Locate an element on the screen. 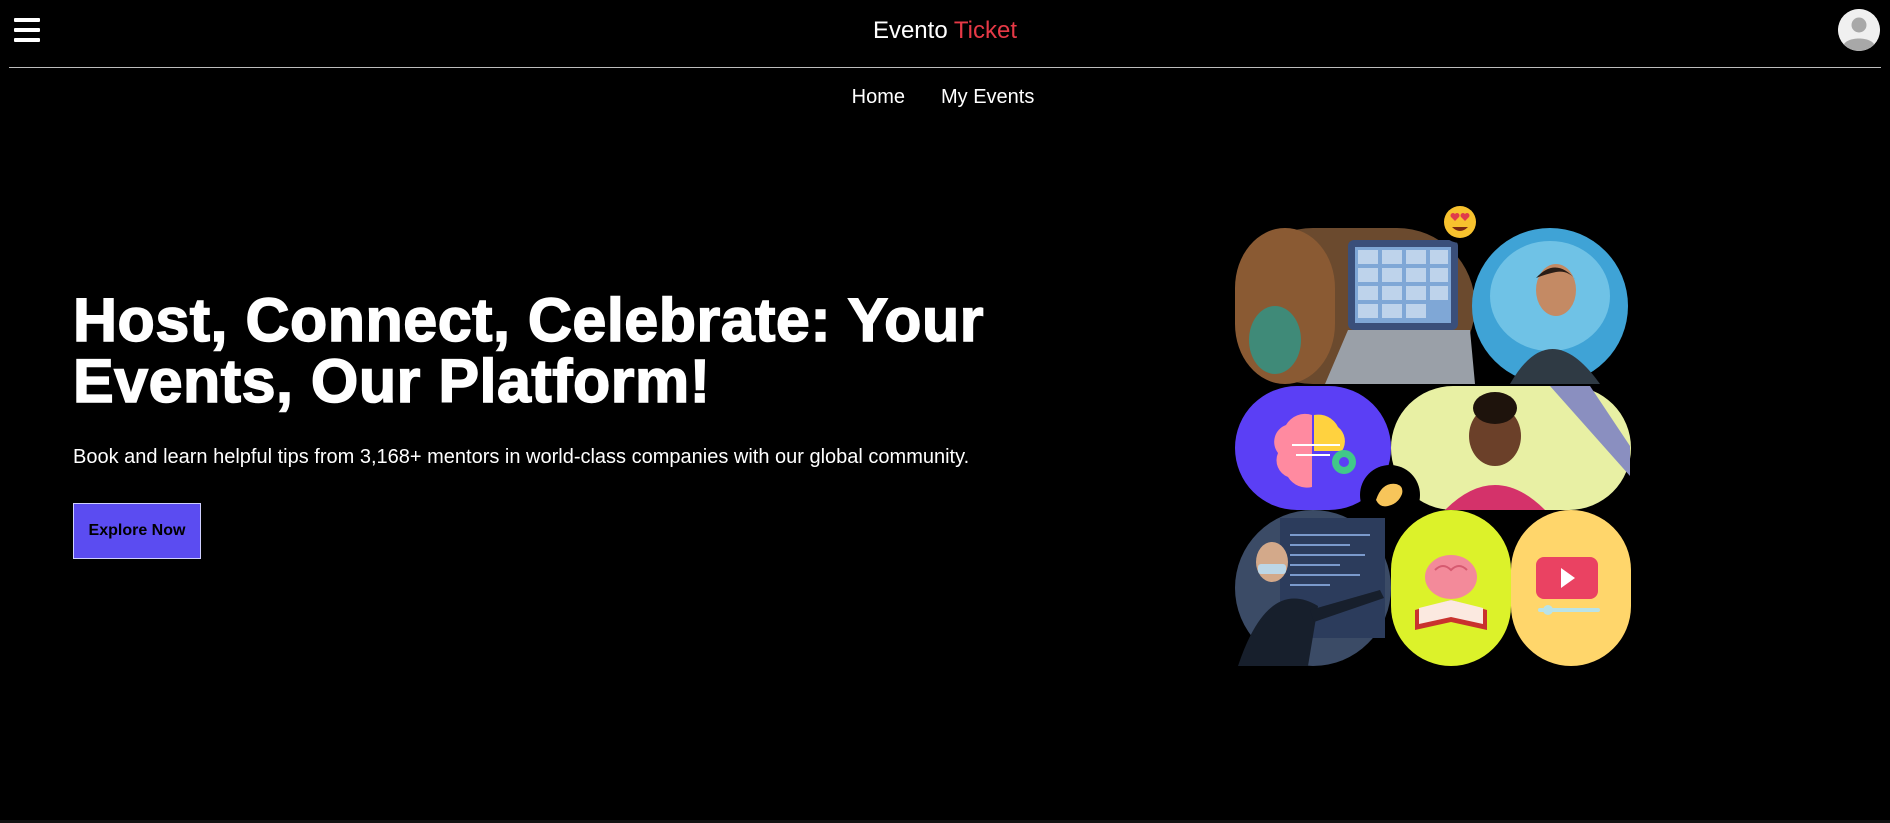  nav-item-home: Home is located at coordinates (878, 97).